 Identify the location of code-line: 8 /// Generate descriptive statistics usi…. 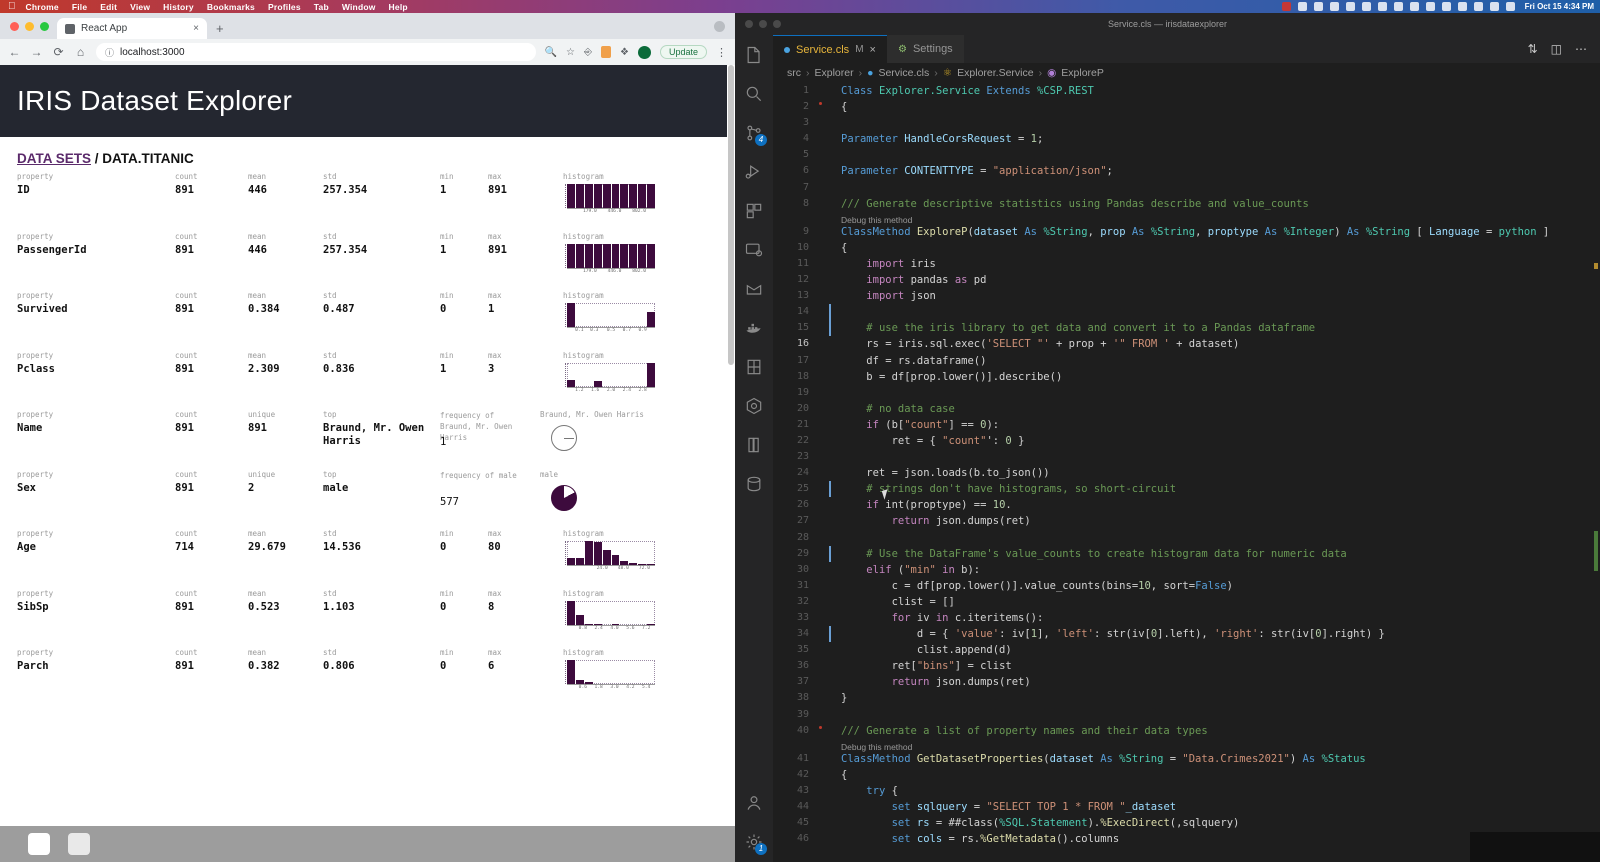
(1186, 204).